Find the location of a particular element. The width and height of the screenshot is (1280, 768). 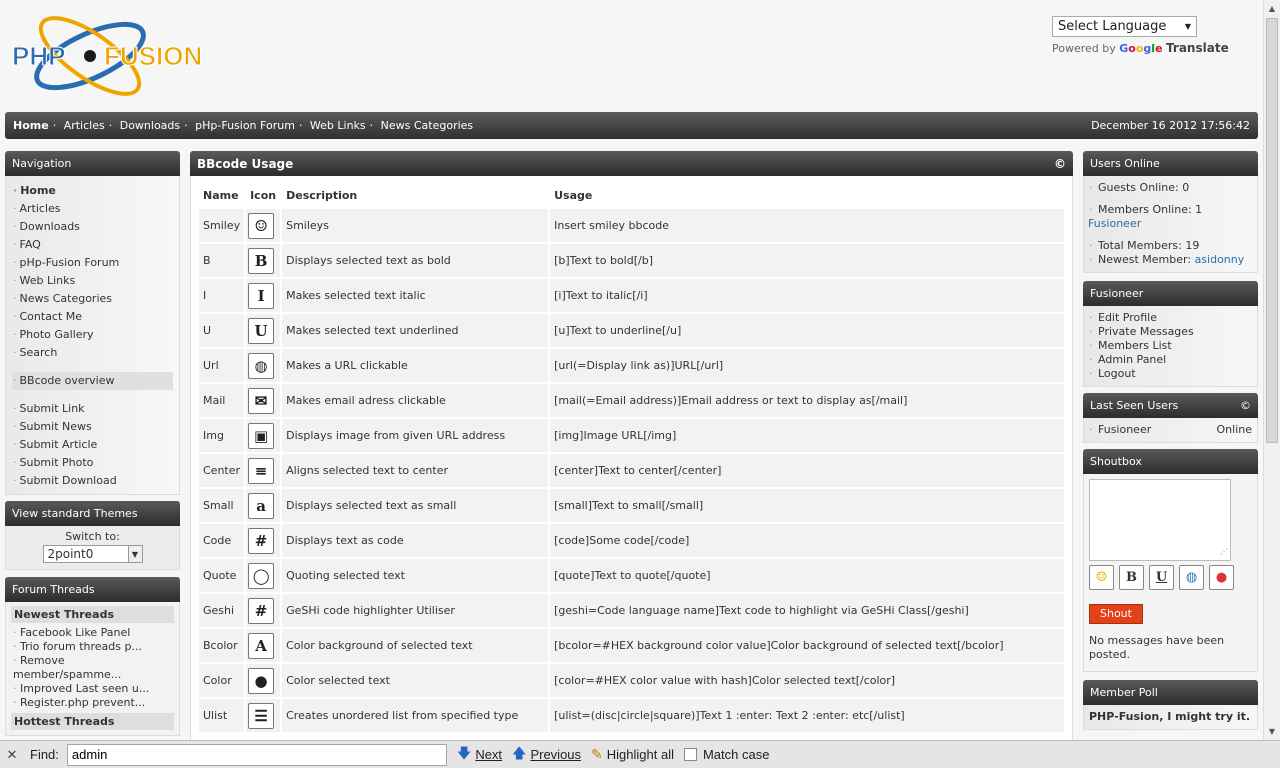

nav-link-articles: Articles is located at coordinates (84, 125).